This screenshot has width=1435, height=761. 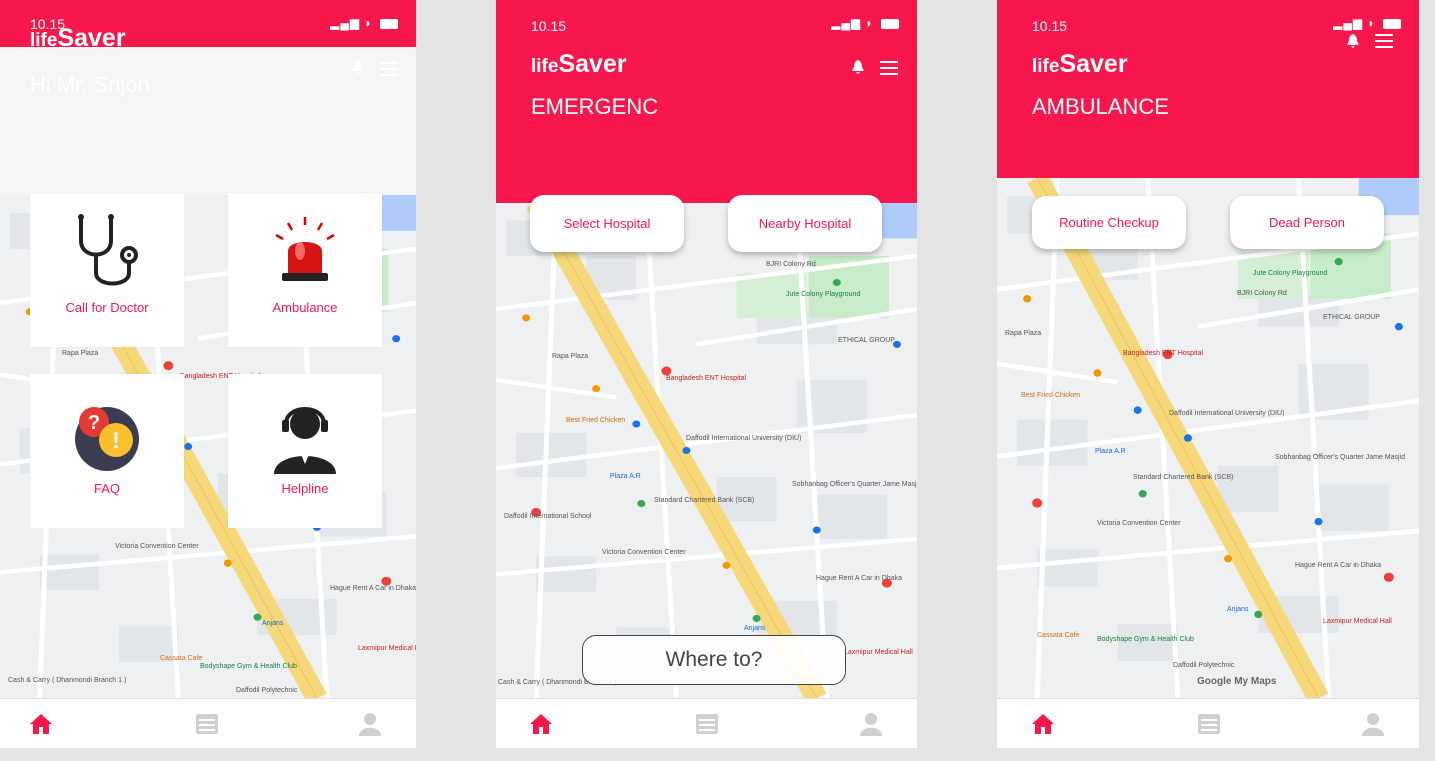 What do you see at coordinates (305, 440) in the screenshot?
I see `headset-agent-icon` at bounding box center [305, 440].